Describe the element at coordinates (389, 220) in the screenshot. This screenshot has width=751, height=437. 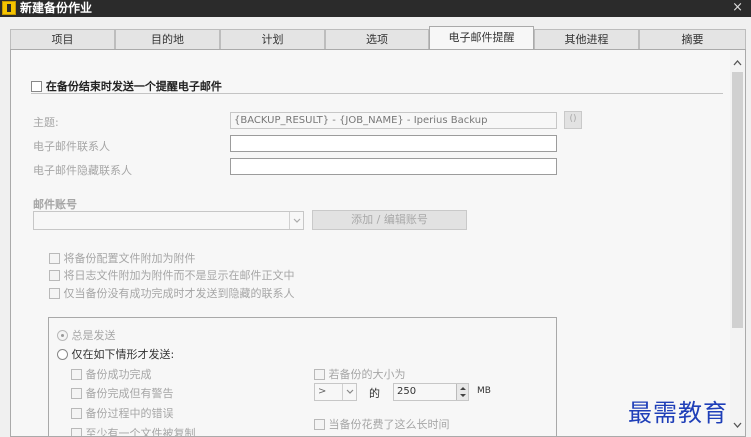
I see `add-edit-account-button: 添加 / 编辑账号` at that location.